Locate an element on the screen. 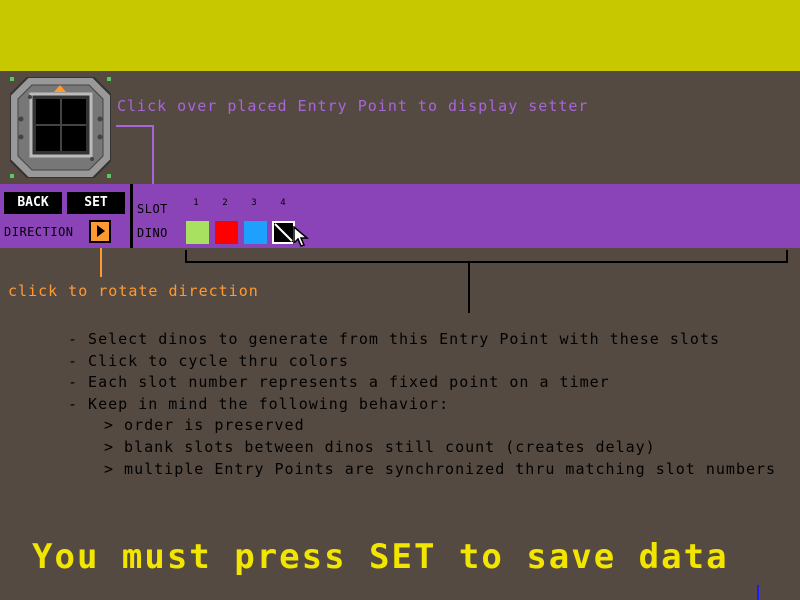 This screenshot has height=600, width=800. slot-label: SLOT is located at coordinates (152, 209).